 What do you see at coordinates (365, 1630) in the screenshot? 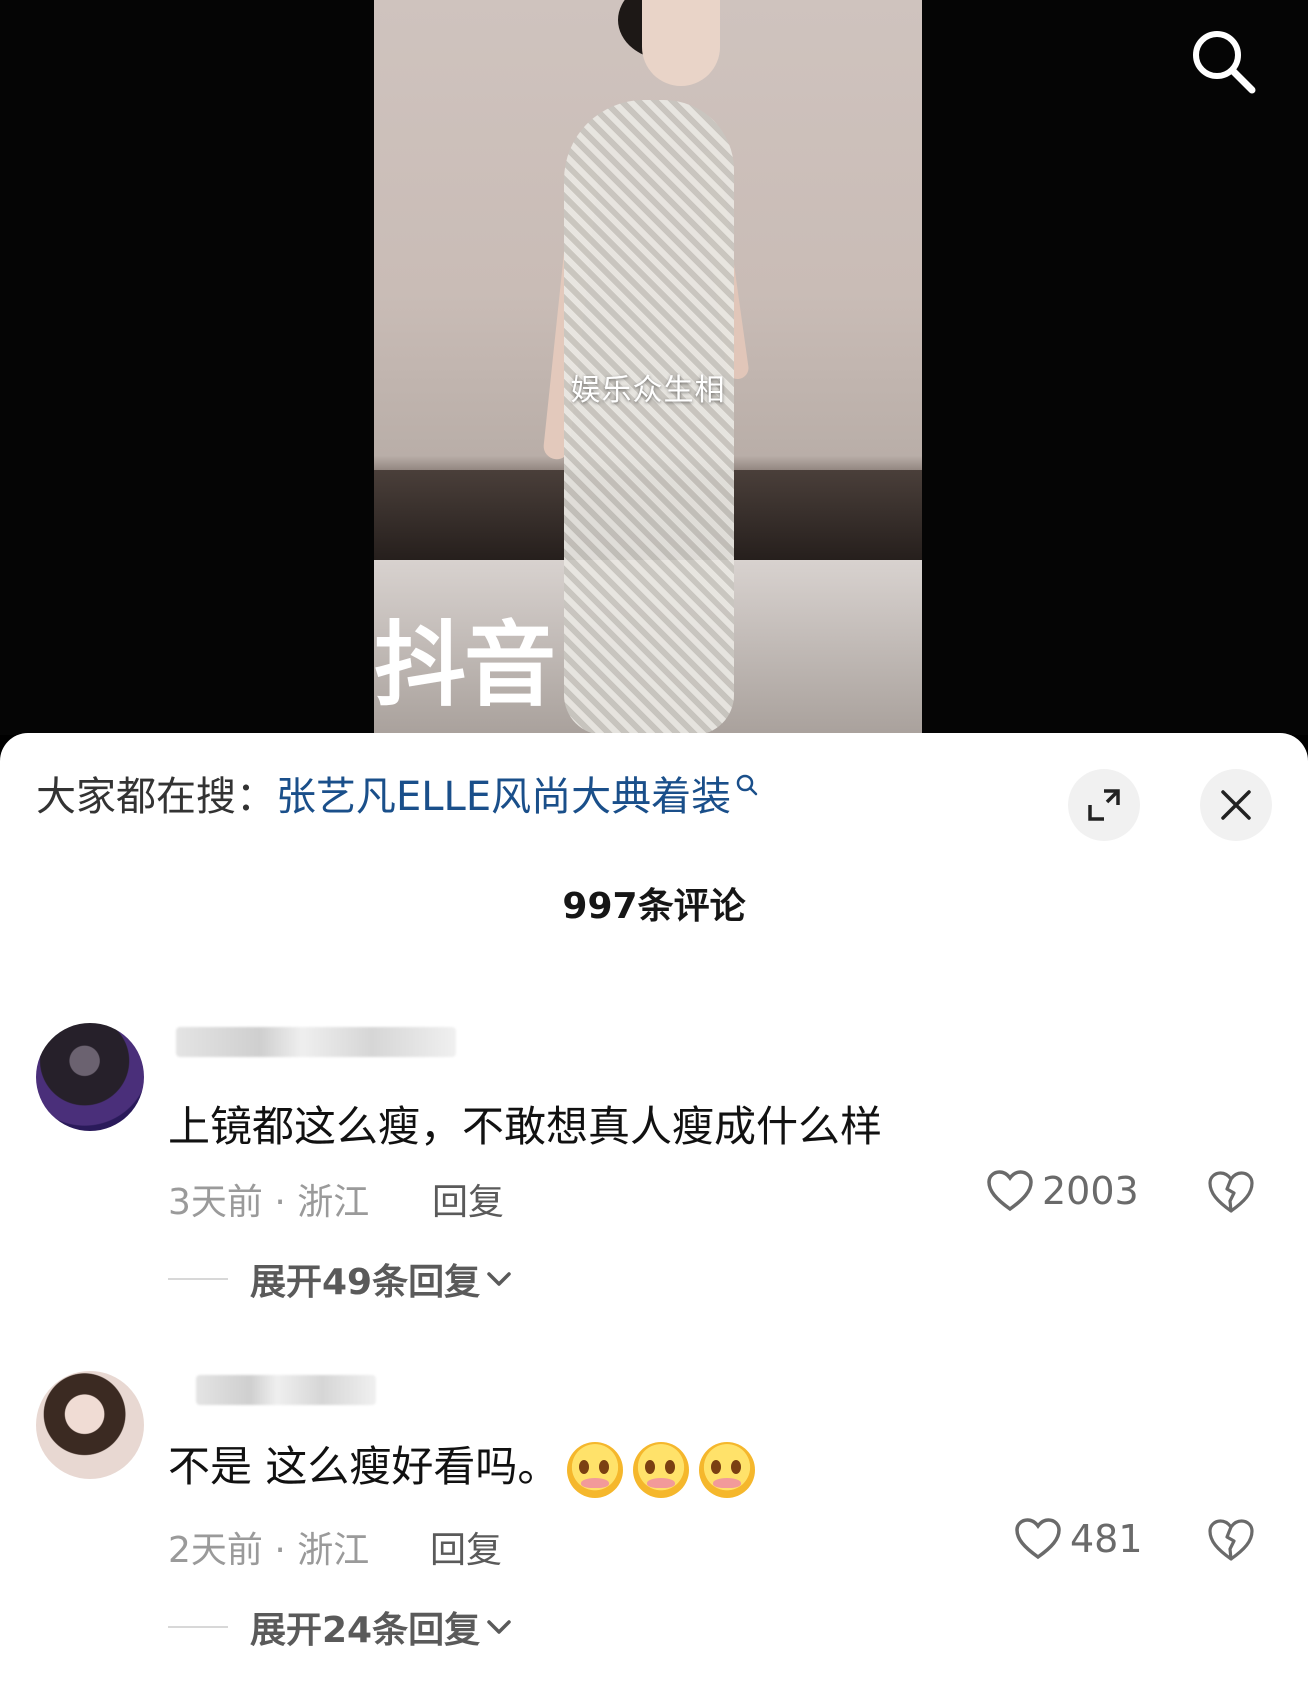
I see `expand-replies-label: 展开24条回复` at bounding box center [365, 1630].